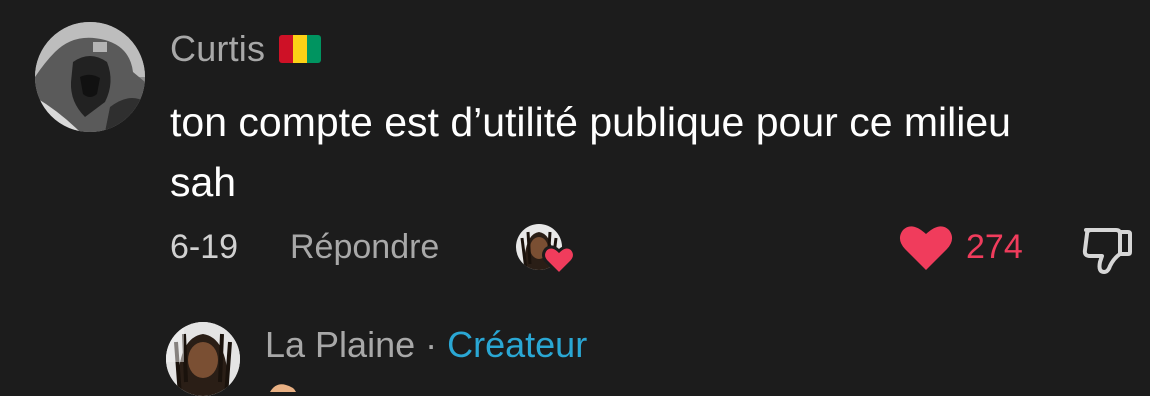  I want to click on comment-author-name: Curtis, so click(217, 49).